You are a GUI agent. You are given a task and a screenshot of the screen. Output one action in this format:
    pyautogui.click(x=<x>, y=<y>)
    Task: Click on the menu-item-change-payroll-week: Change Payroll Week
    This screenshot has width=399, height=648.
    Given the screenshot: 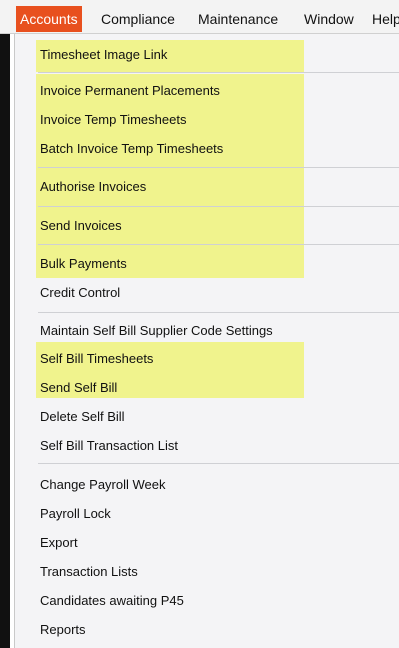 What is the action you would take?
    pyautogui.click(x=103, y=485)
    